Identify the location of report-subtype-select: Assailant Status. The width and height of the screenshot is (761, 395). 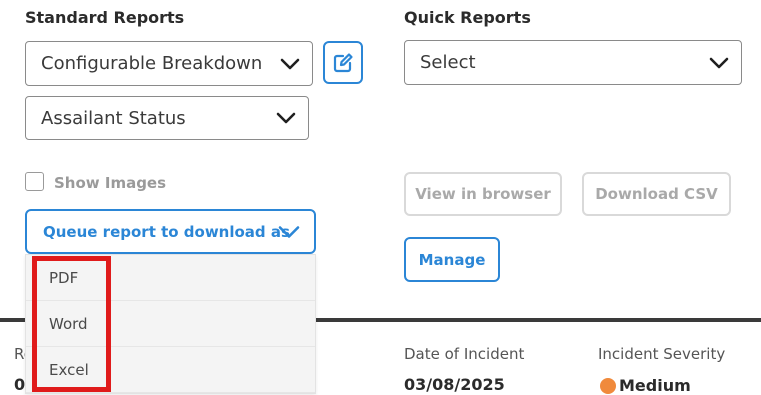
(167, 118).